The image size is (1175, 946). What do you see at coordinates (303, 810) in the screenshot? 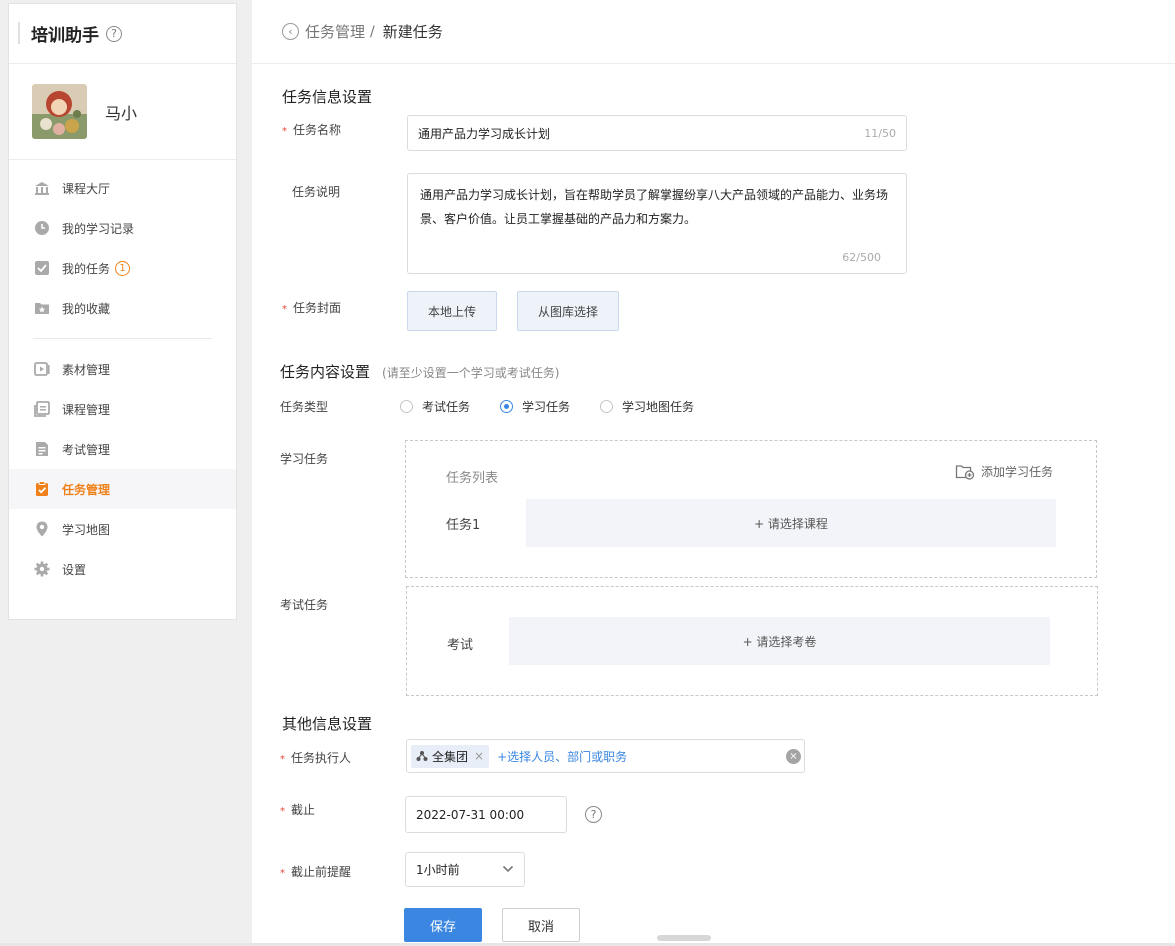
I see `deadline-label-text: 截止` at bounding box center [303, 810].